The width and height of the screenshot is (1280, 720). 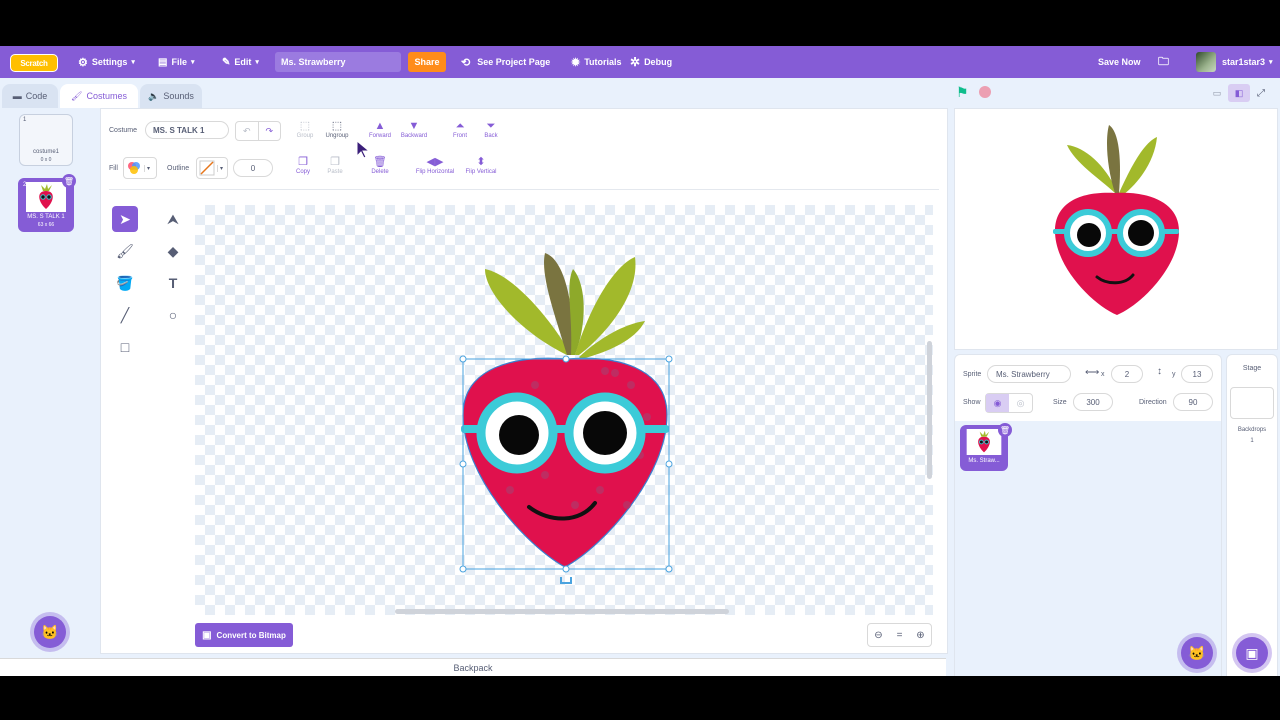 I want to click on scratch-logo: Scratch, so click(x=34, y=63).